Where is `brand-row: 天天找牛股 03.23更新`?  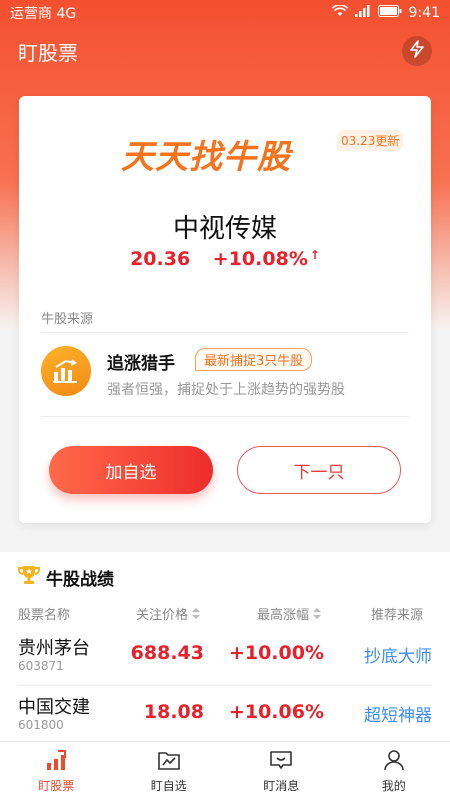
brand-row: 天天找牛股 03.23更新 is located at coordinates (225, 151).